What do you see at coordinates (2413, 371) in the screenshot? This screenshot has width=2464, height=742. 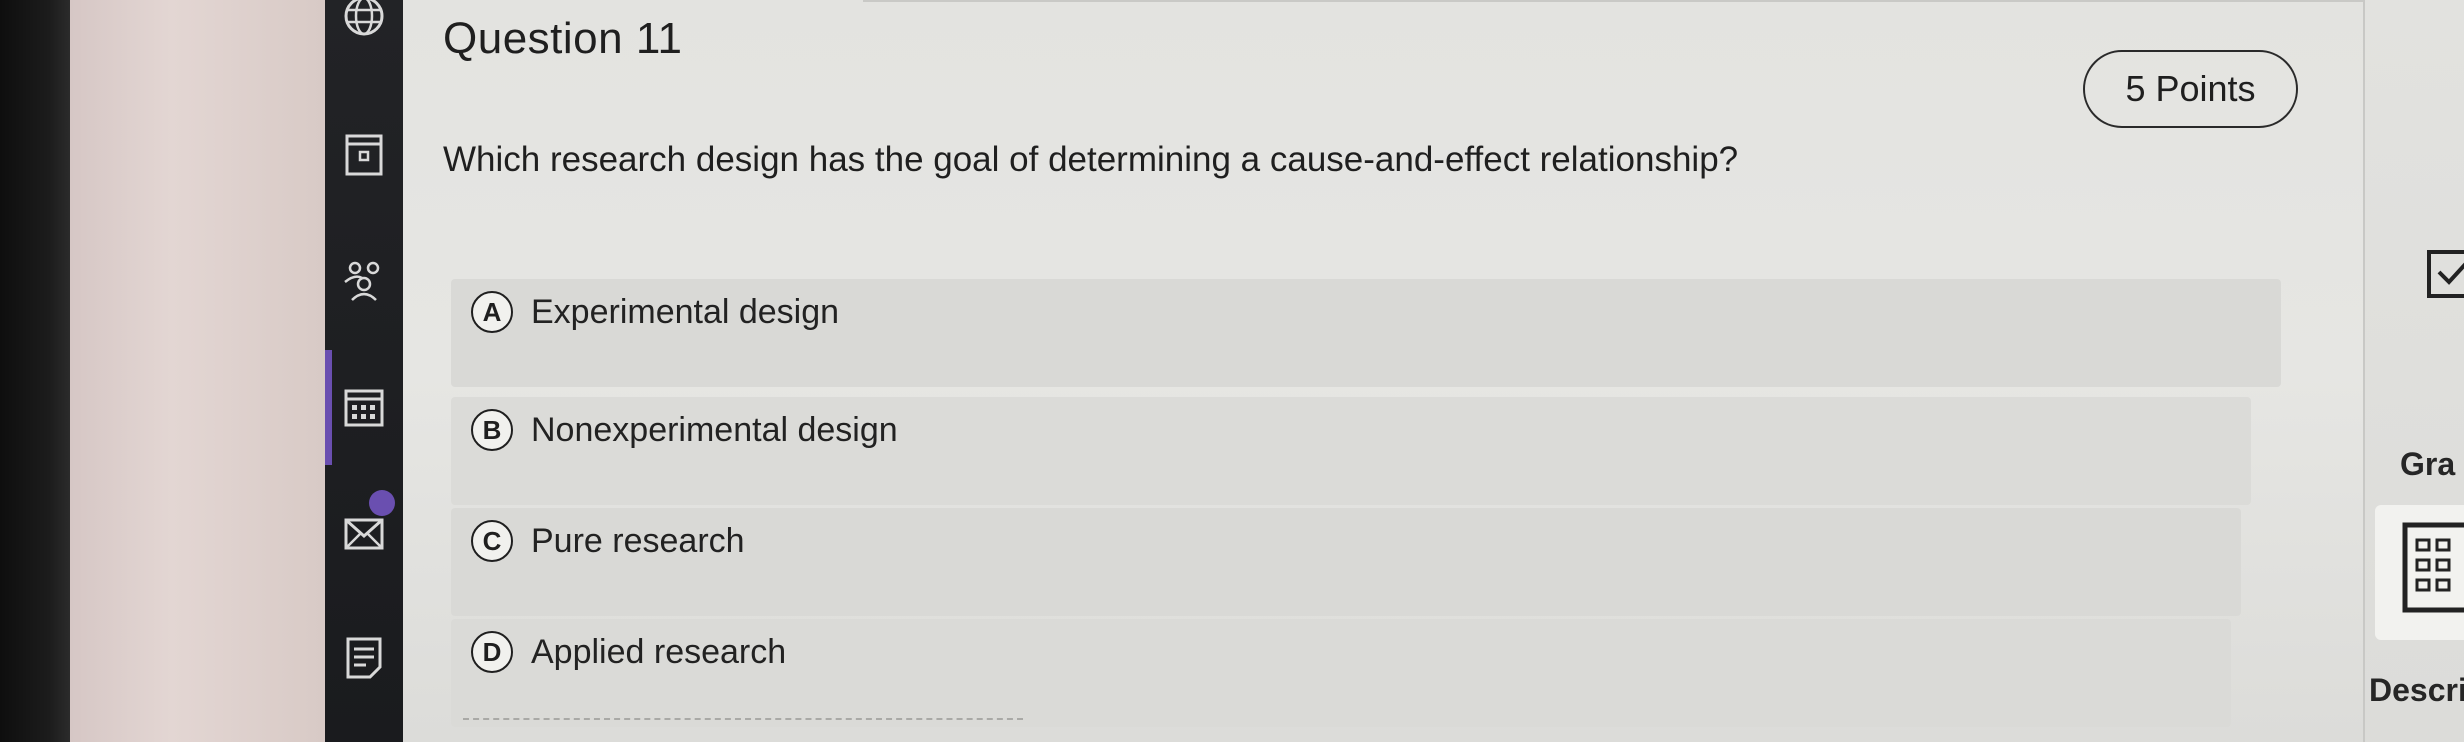 I see `right-sidebar: Gra Descri` at bounding box center [2413, 371].